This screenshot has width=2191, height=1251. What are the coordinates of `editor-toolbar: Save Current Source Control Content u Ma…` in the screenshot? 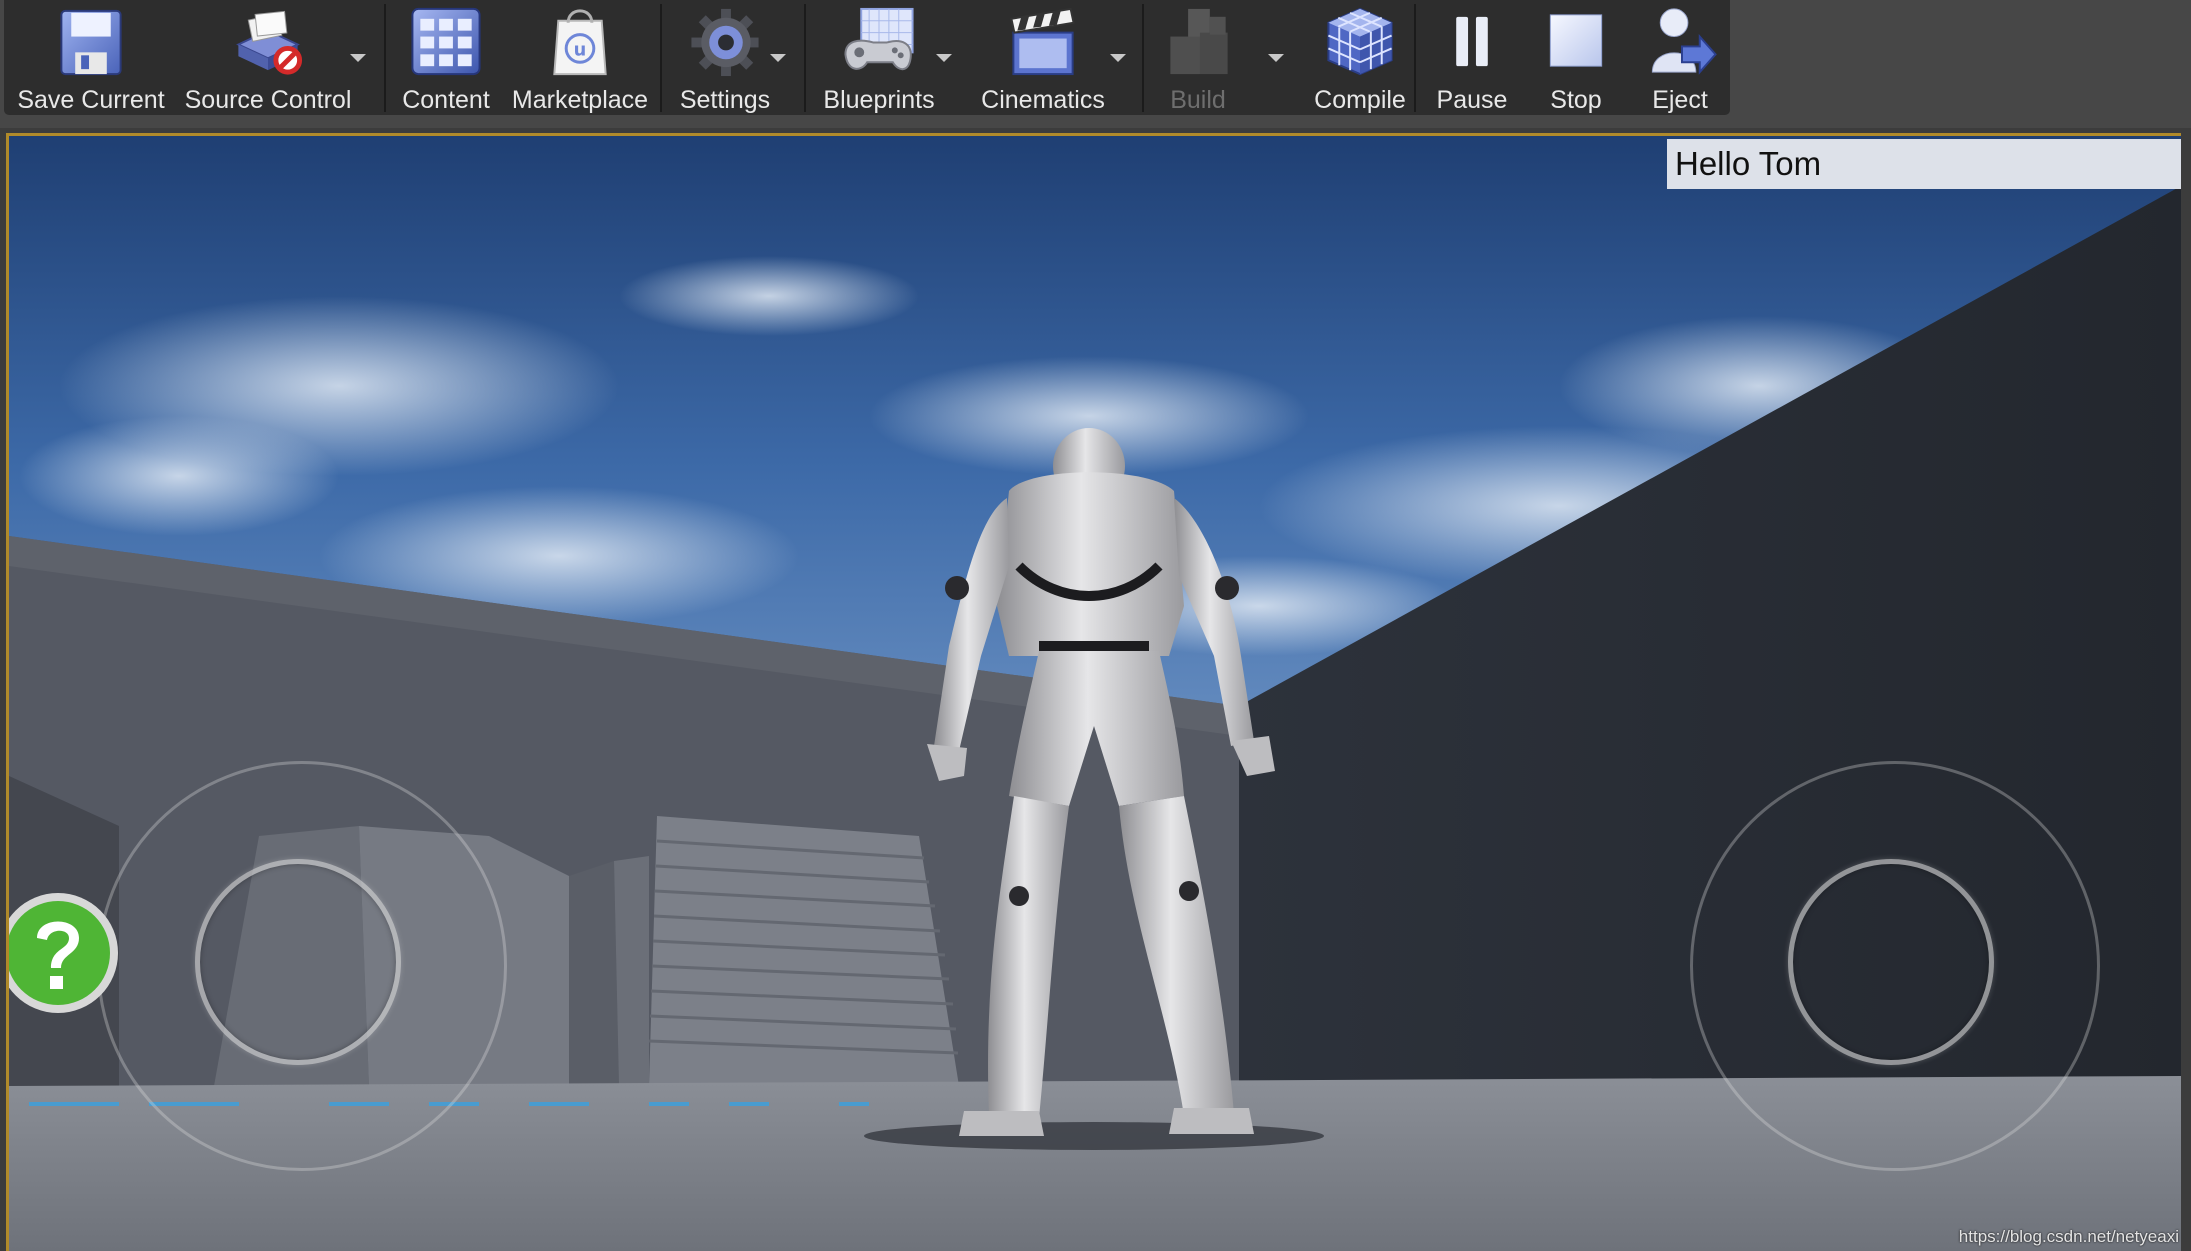 It's located at (867, 57).